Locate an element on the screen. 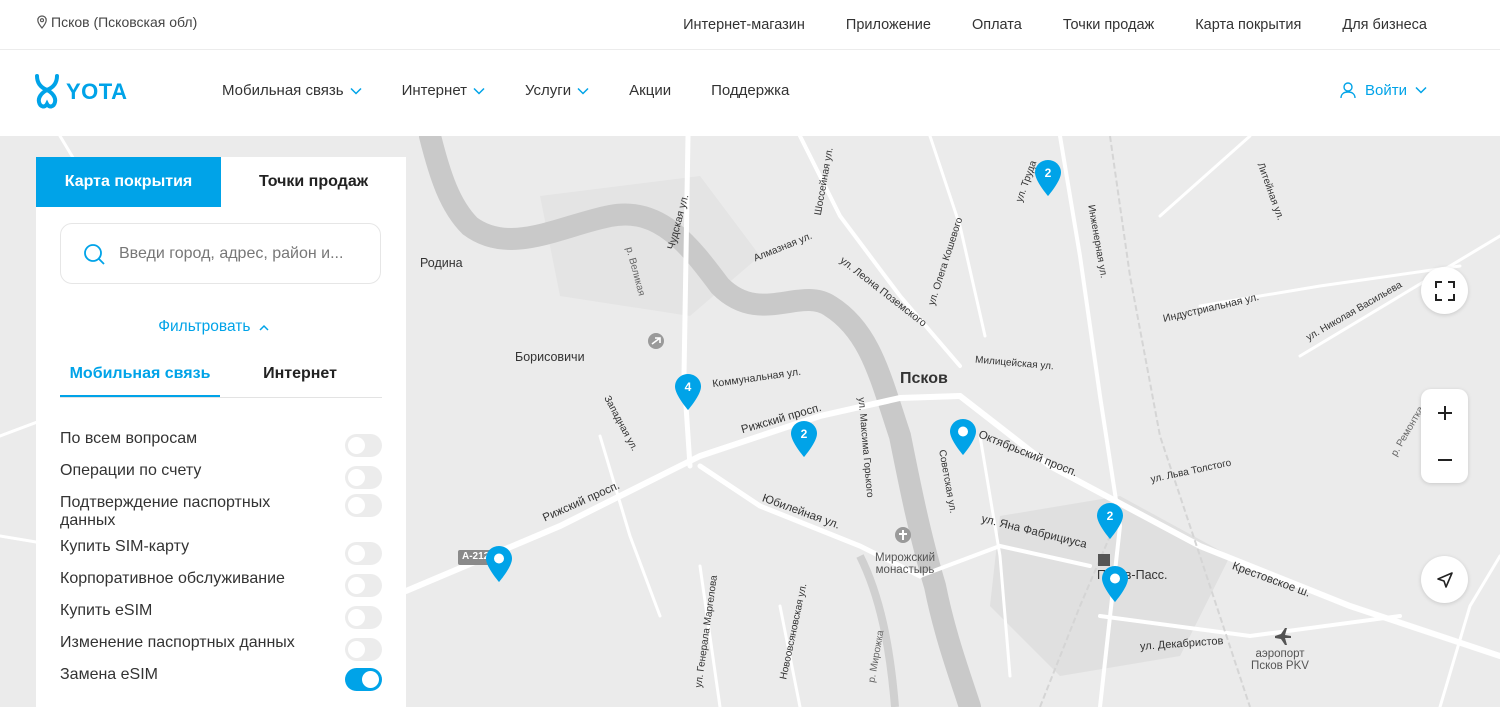 The height and width of the screenshot is (707, 1500). map-place-label: Борисовичи is located at coordinates (550, 357).